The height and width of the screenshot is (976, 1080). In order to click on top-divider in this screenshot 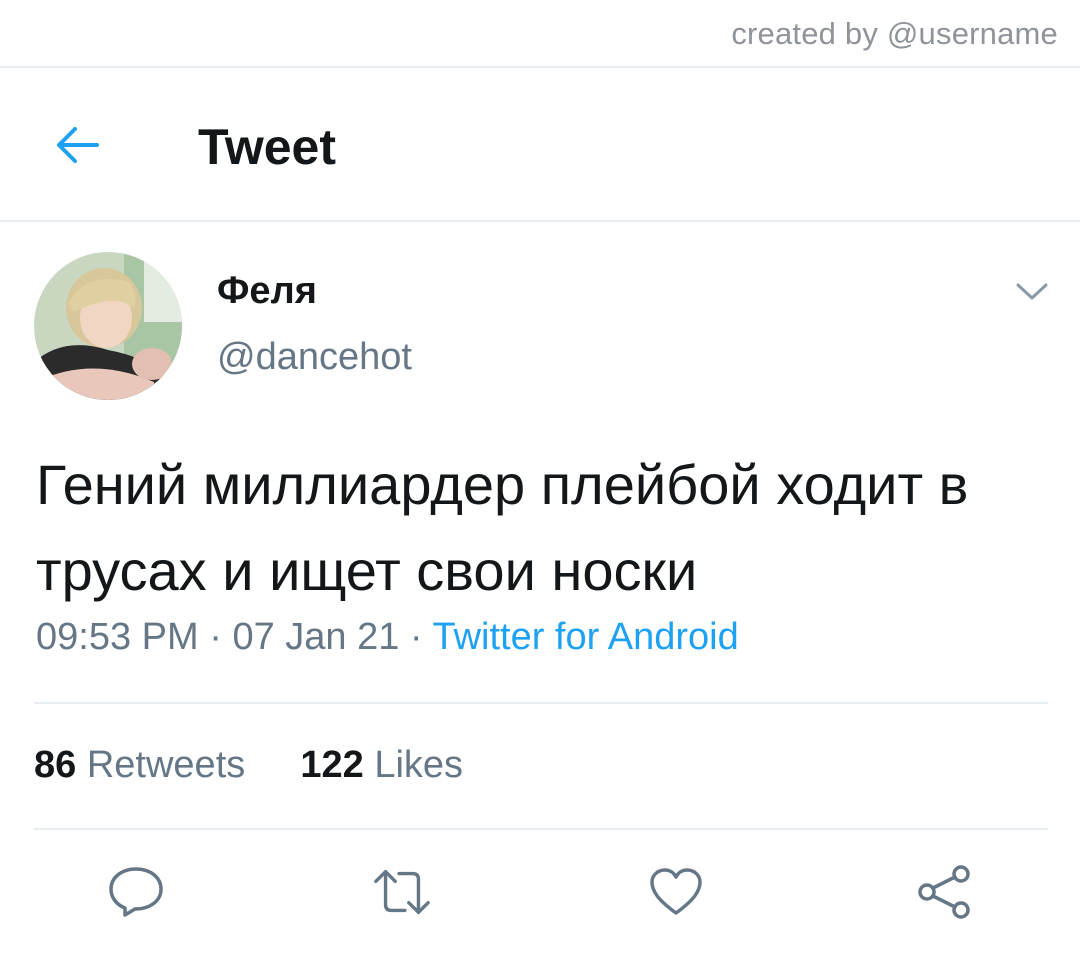, I will do `click(540, 67)`.